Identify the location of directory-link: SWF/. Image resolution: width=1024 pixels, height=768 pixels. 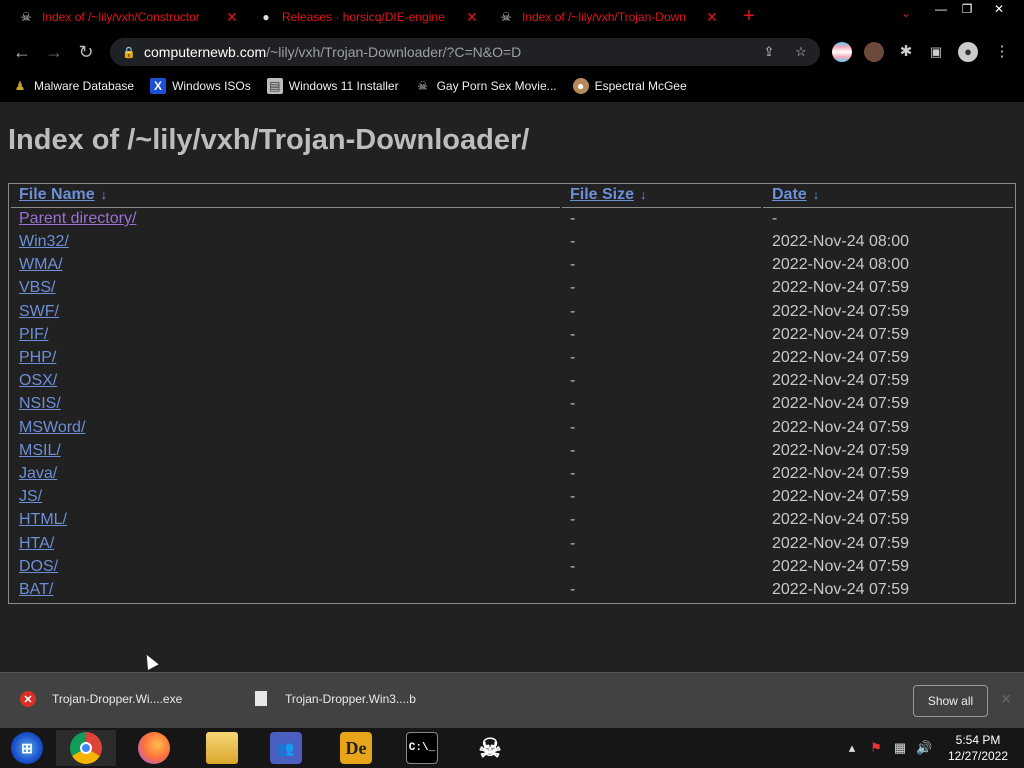
(39, 311).